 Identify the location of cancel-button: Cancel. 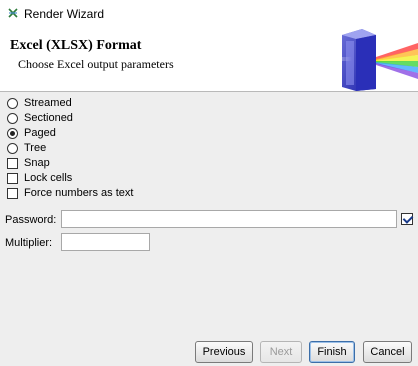
(387, 352).